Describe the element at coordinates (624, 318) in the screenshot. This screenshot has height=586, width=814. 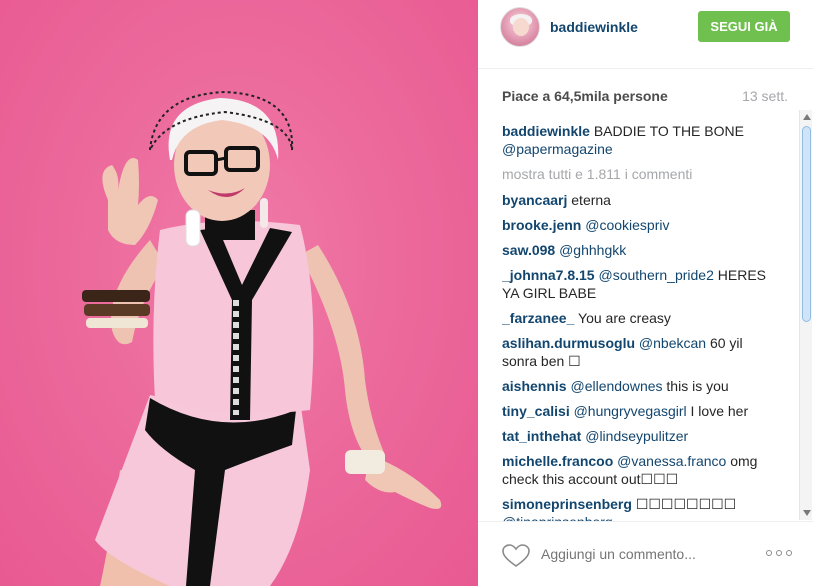
I see `comment-text: You are creasy` at that location.